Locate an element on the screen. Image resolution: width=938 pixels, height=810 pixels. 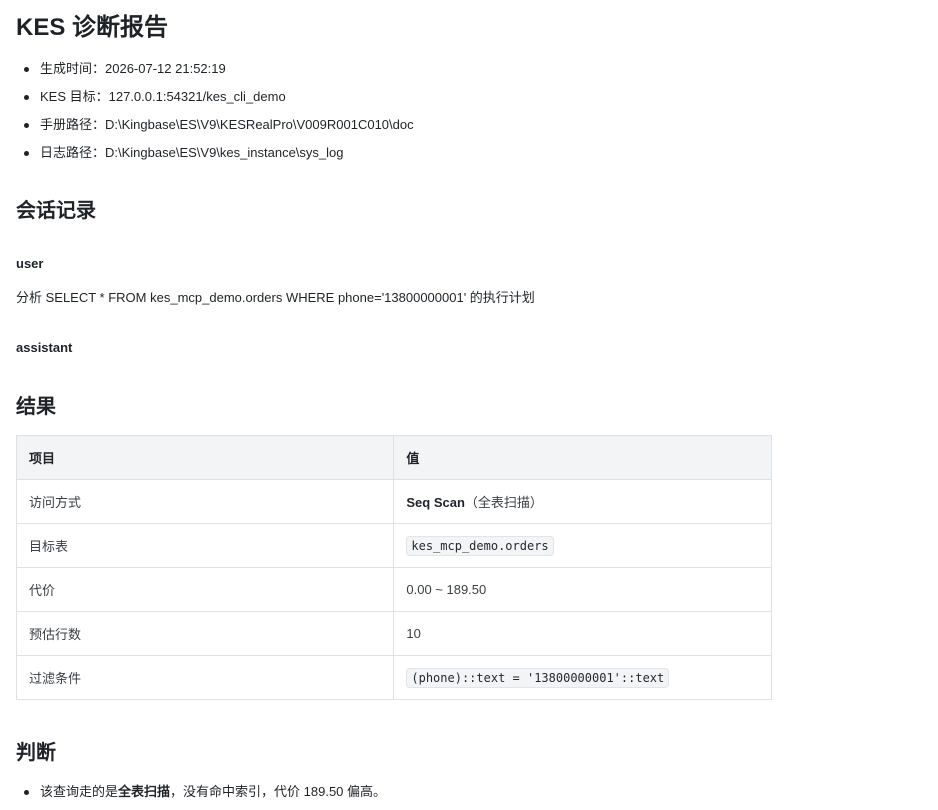
table-row: 访问方式 Seq Scan（全表扫描） is located at coordinates (393, 501).